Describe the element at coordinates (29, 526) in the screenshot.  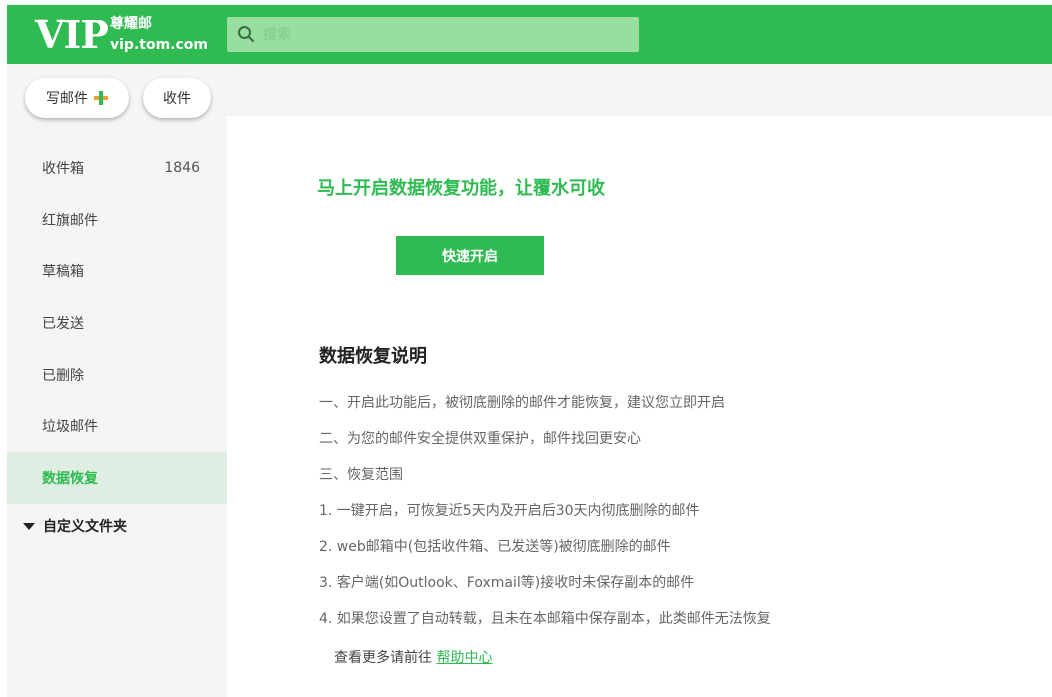
I see `caret-down-icon` at that location.